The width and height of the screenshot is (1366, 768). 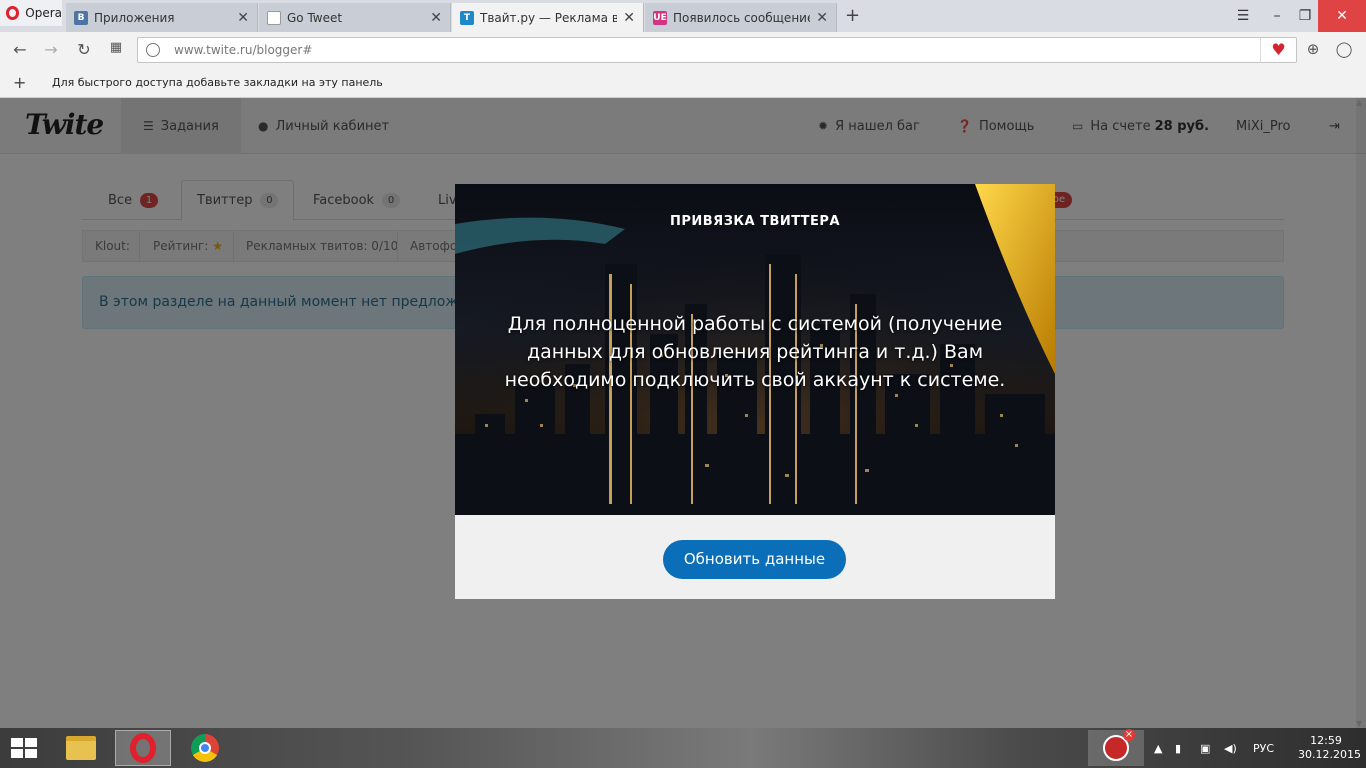 What do you see at coordinates (754, 559) in the screenshot?
I see `refresh-data-button: Обновить данные` at bounding box center [754, 559].